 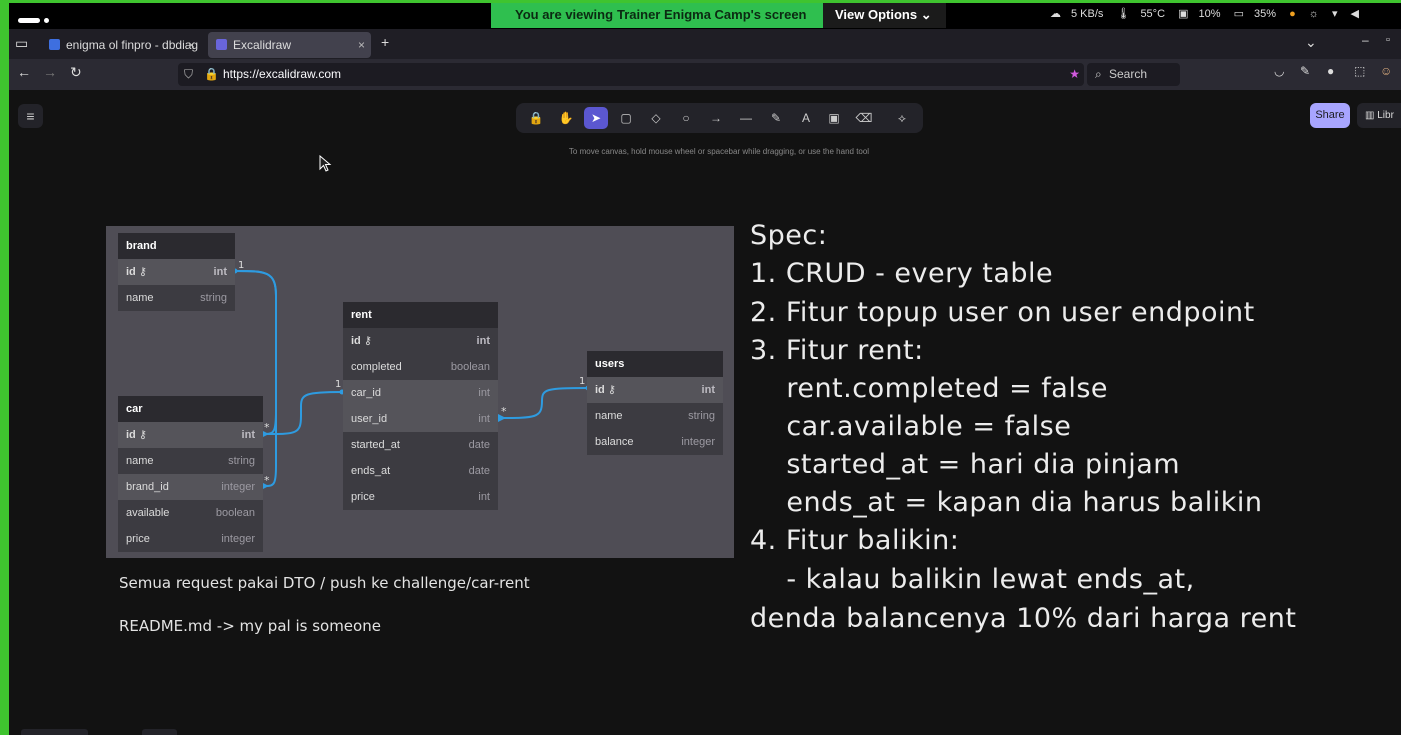 I want to click on system-tray: ☁ 5 KB/s 🌡 55°C ▣ 10% ▭ 35% ● ☼ ▾ ◀, so click(x=1209, y=13).